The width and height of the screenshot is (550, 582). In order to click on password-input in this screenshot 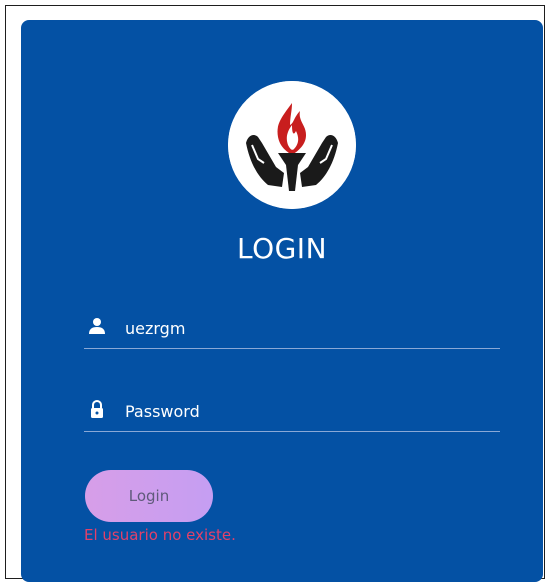, I will do `click(305, 411)`.